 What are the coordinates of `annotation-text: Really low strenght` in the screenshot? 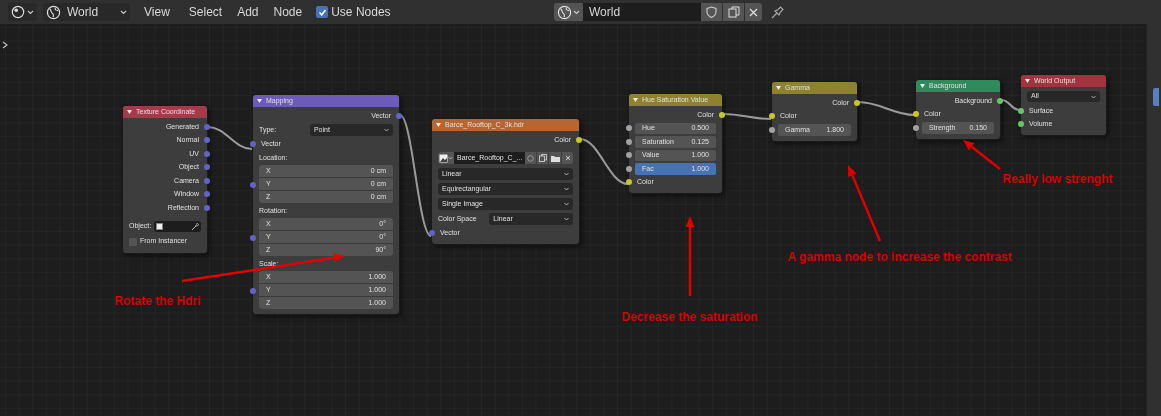 It's located at (1058, 179).